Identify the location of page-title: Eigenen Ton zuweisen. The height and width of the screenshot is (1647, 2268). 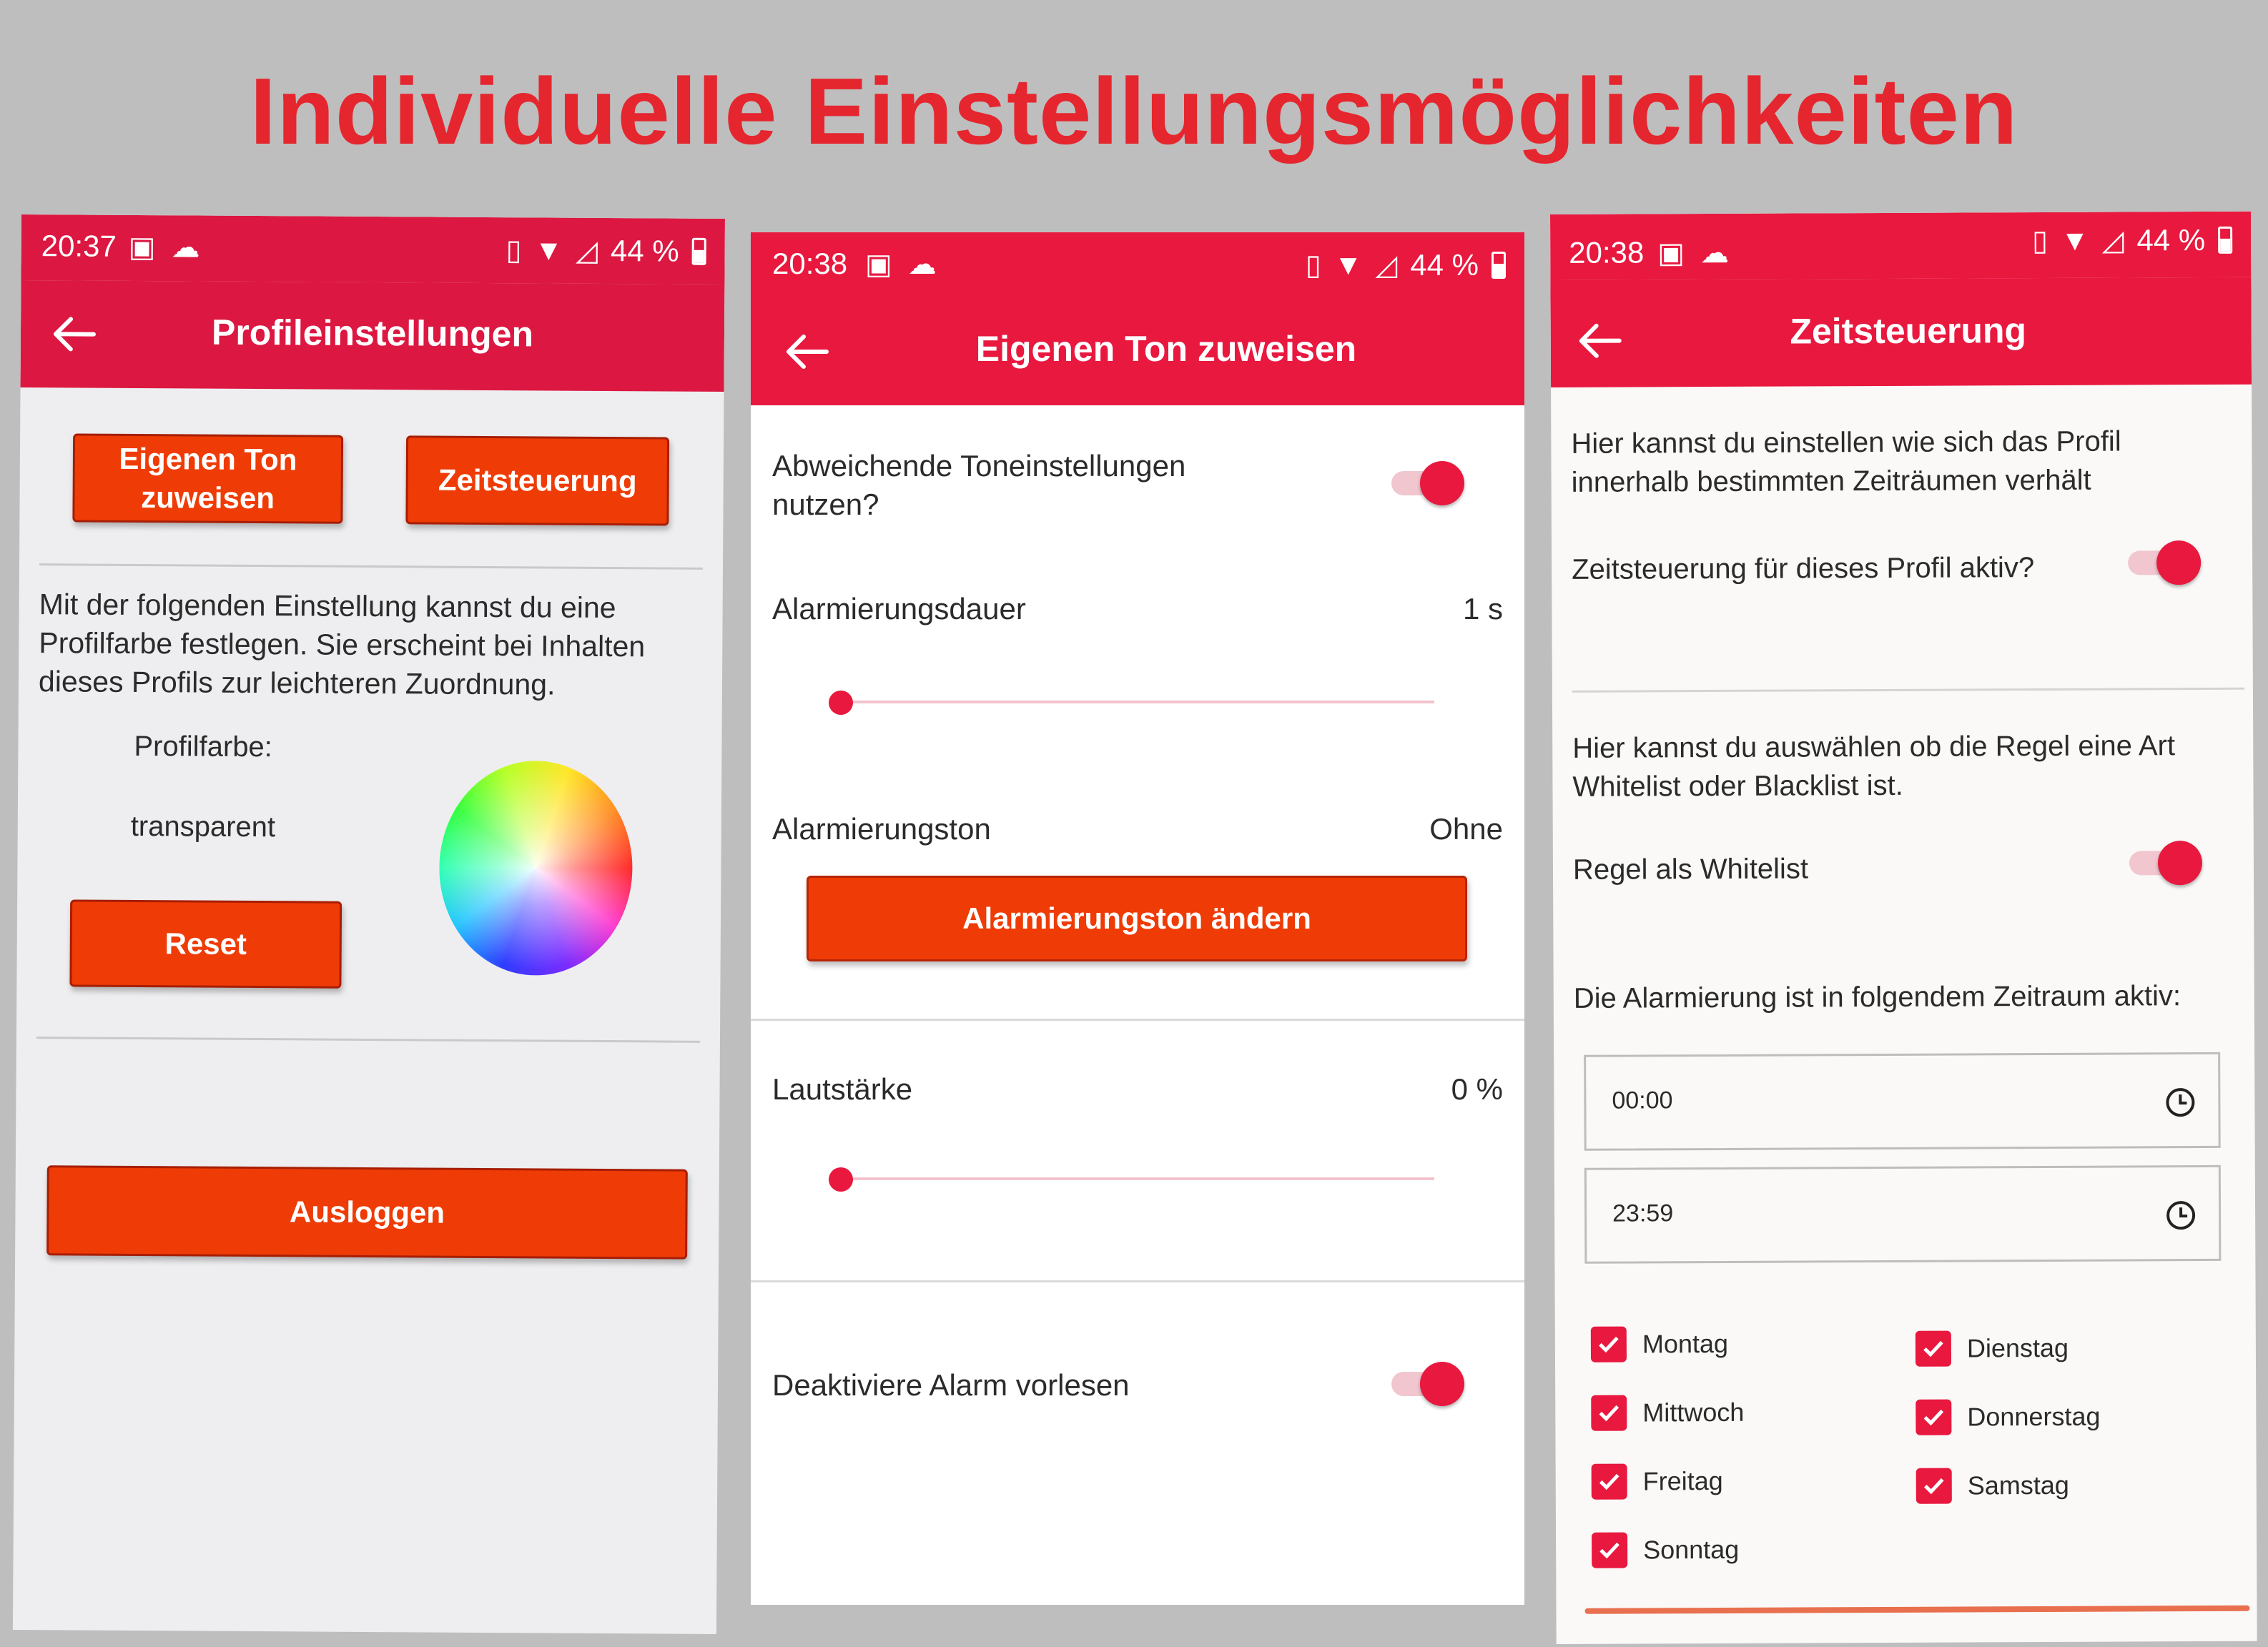
(1166, 349).